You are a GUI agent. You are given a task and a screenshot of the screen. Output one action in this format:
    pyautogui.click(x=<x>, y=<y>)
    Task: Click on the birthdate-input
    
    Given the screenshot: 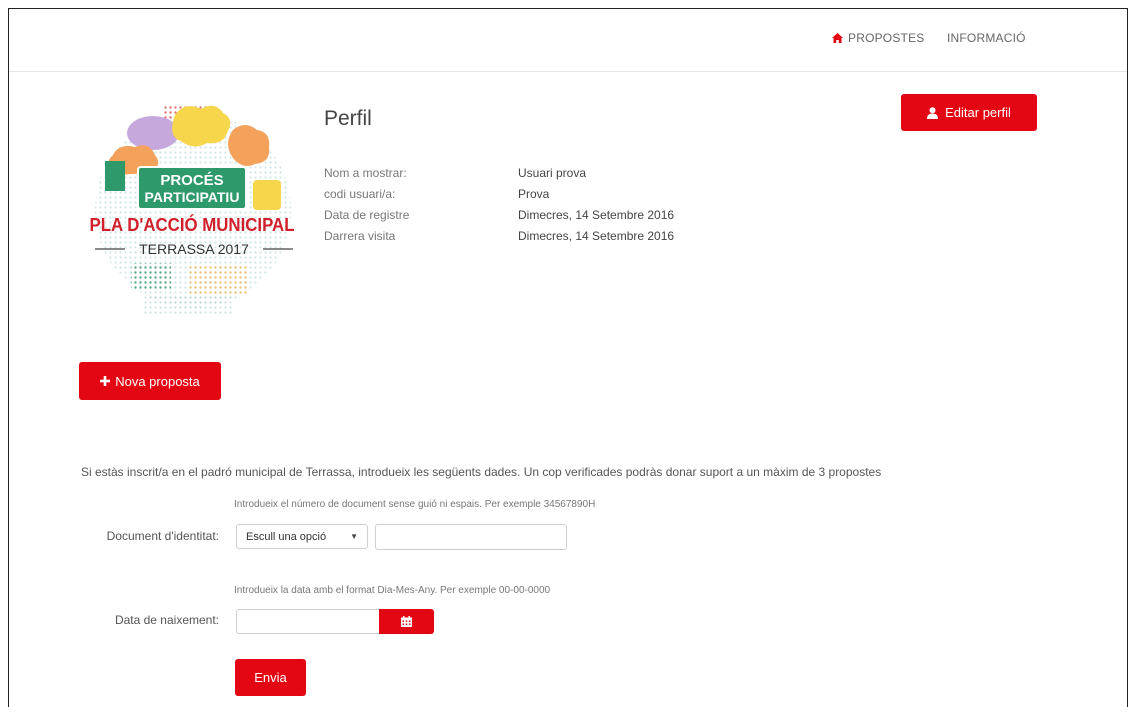 What is the action you would take?
    pyautogui.click(x=308, y=621)
    